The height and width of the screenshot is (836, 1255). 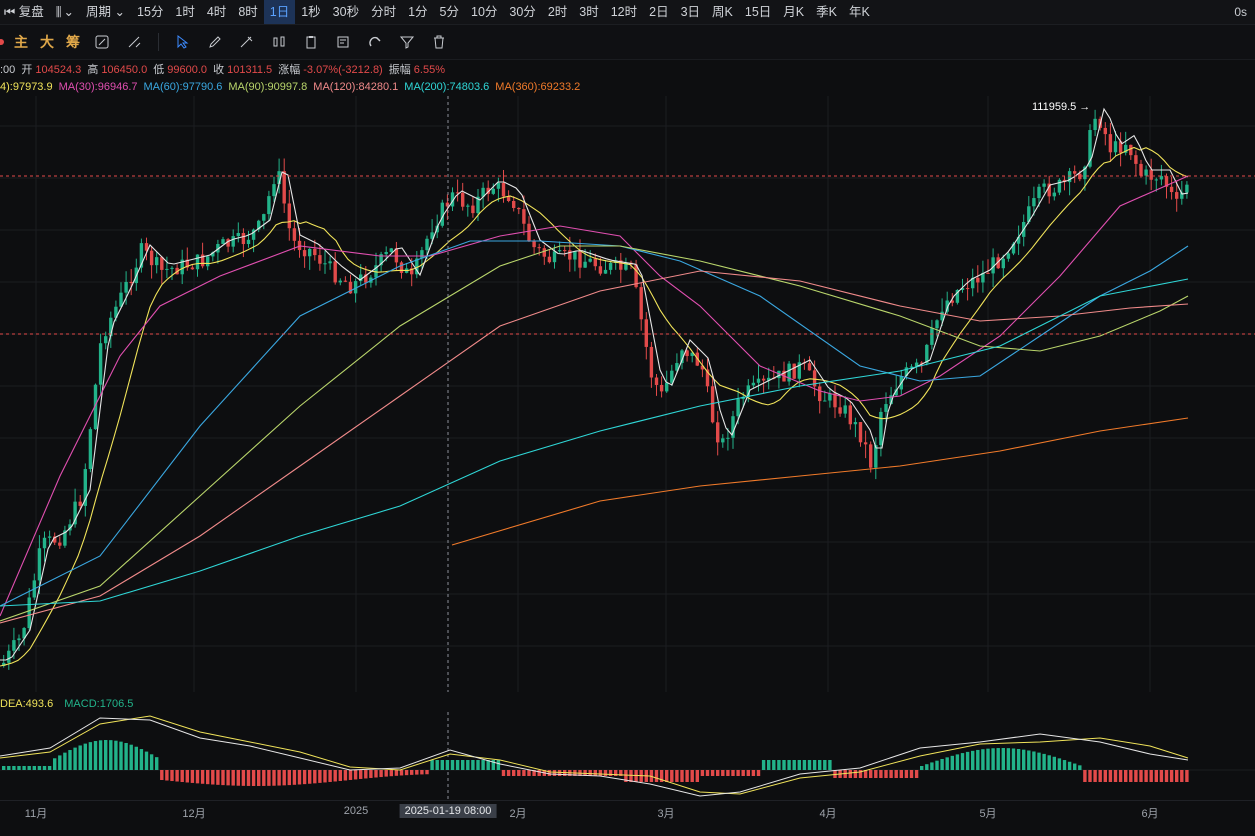 I want to click on interval-tab-11: 30分, so click(x=522, y=12).